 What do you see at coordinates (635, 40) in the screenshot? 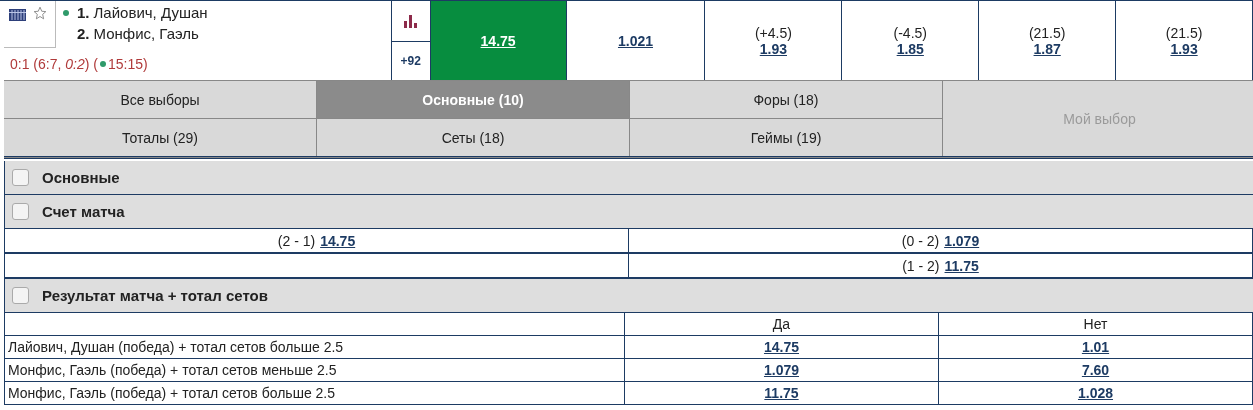
I see `odds-link: 1.021` at bounding box center [635, 40].